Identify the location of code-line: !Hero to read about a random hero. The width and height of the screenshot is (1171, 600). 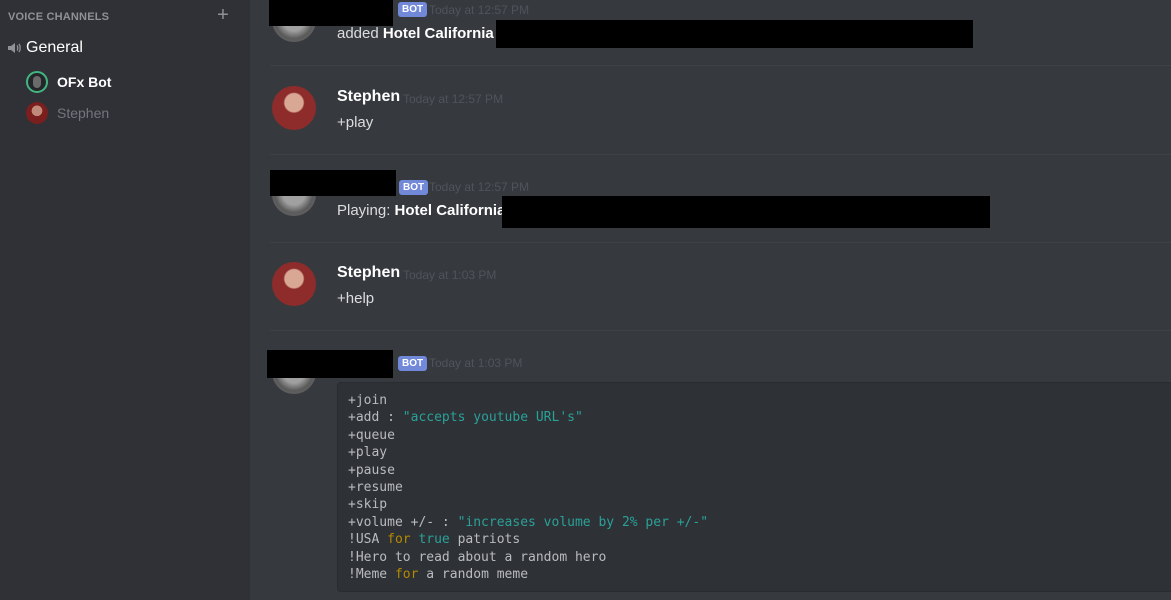
(477, 557).